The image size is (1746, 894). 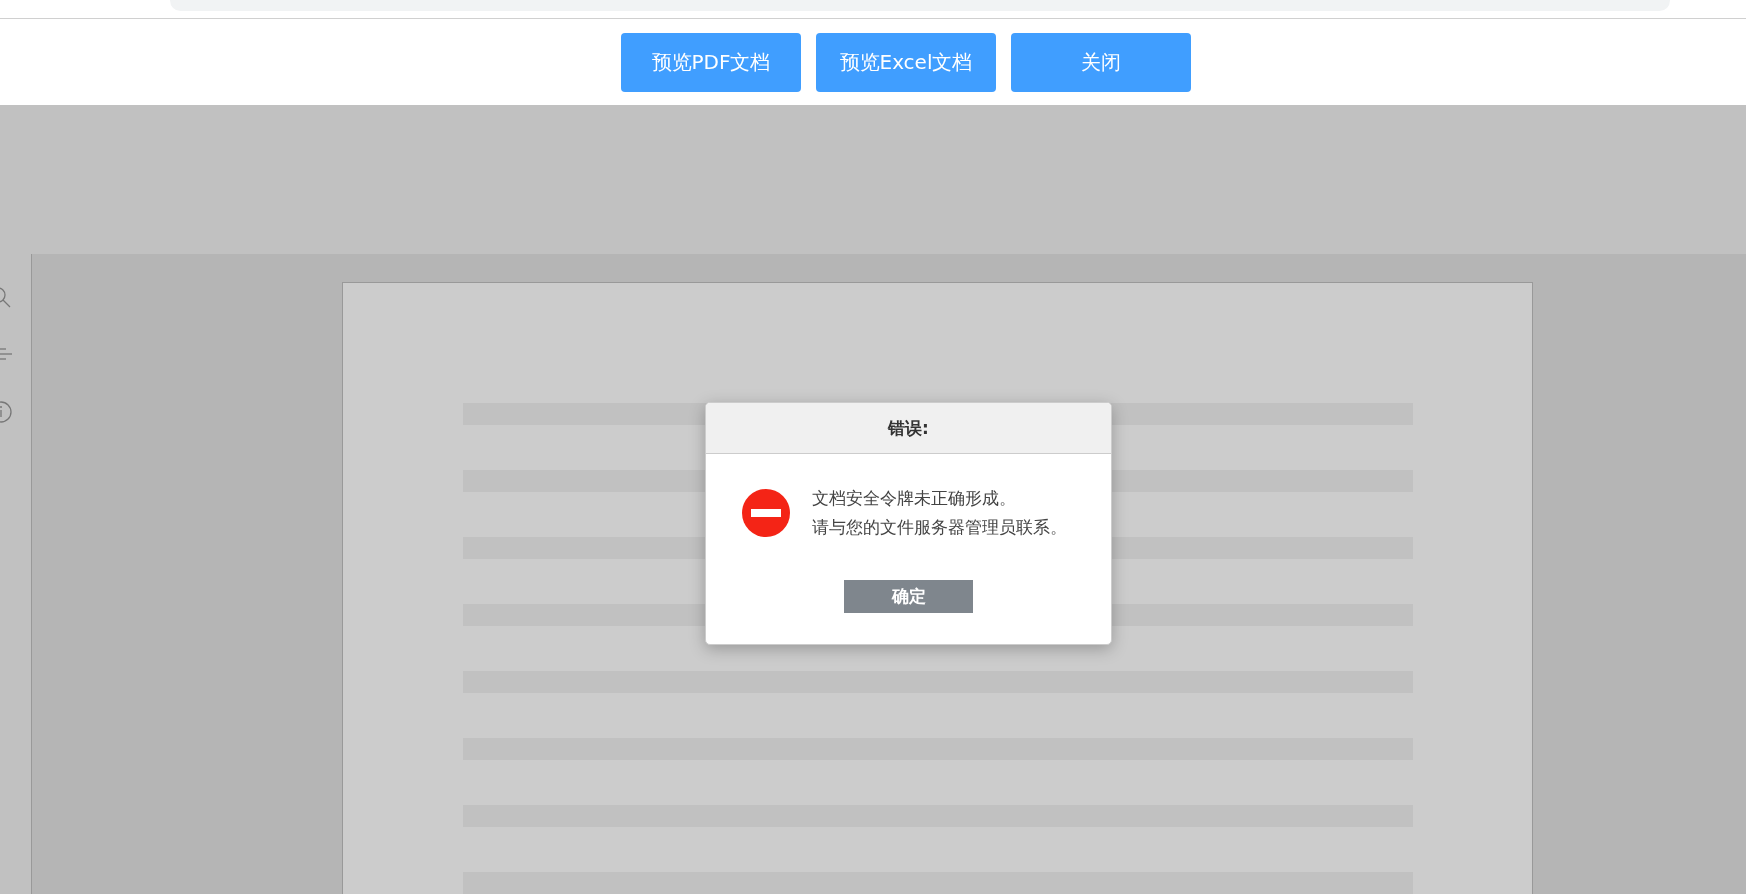 I want to click on dialog-title: 错误:, so click(x=908, y=428).